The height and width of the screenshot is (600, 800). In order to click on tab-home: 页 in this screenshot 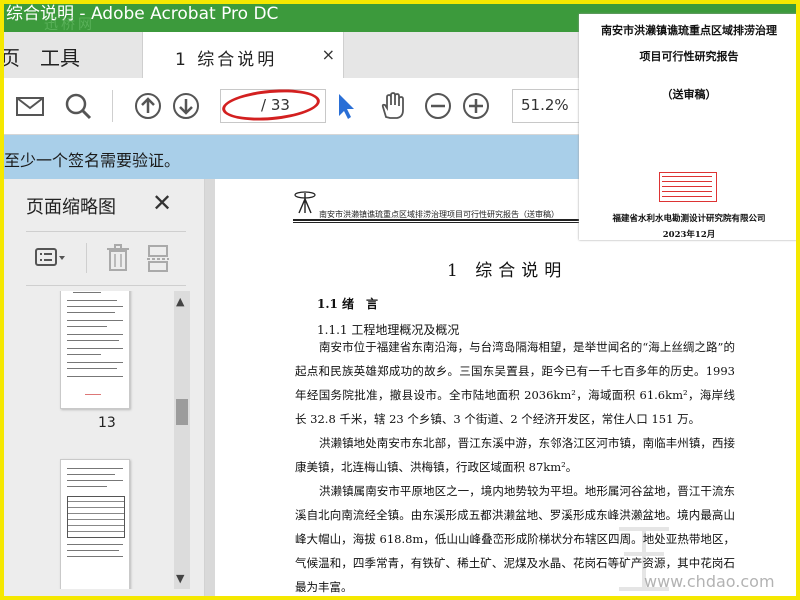, I will do `click(12, 56)`.